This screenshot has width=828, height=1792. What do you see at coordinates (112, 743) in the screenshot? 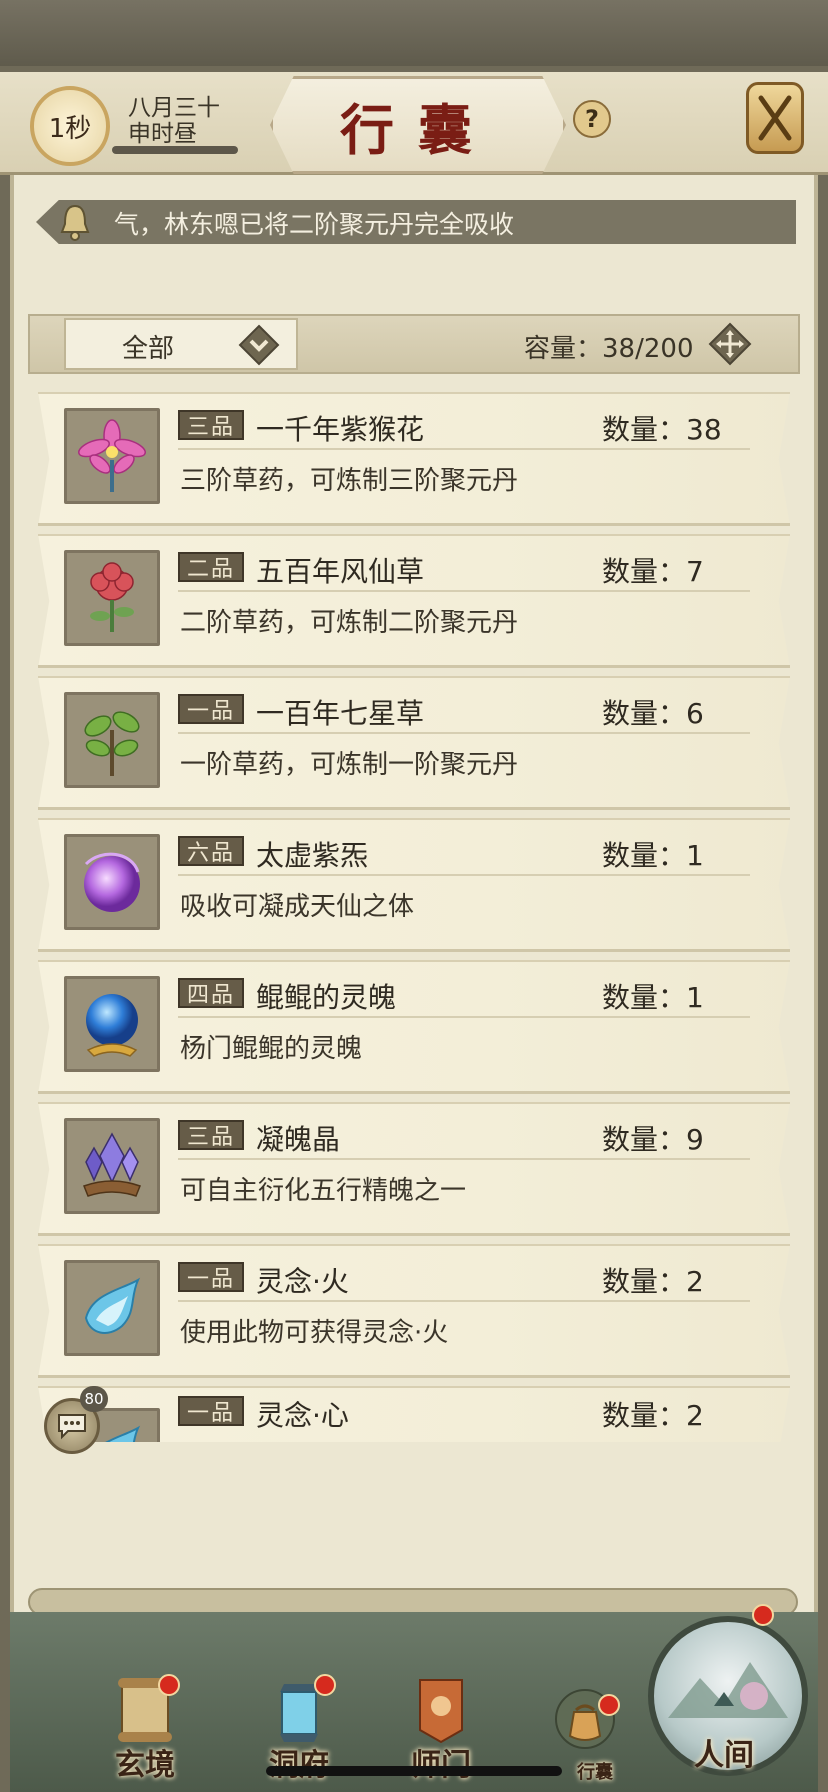
I see `green-herb-icon` at bounding box center [112, 743].